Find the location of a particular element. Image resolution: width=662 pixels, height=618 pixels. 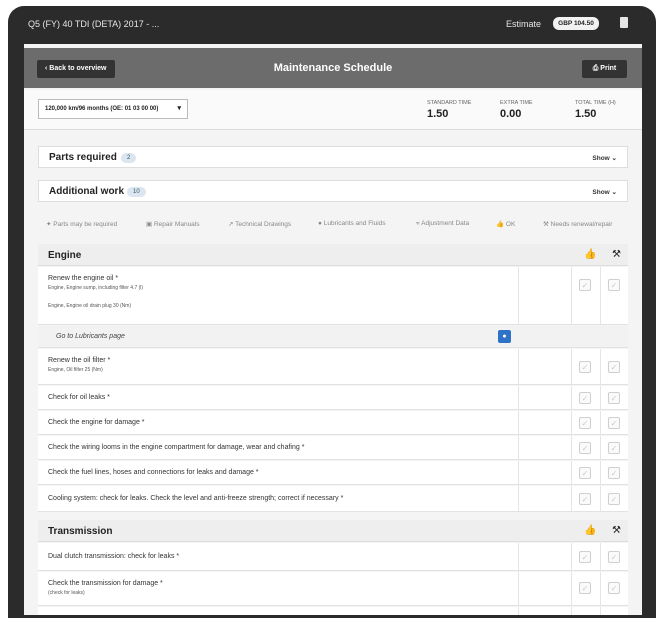

table-row: Check for oil leaks * ✓ ✓ is located at coordinates (333, 398).